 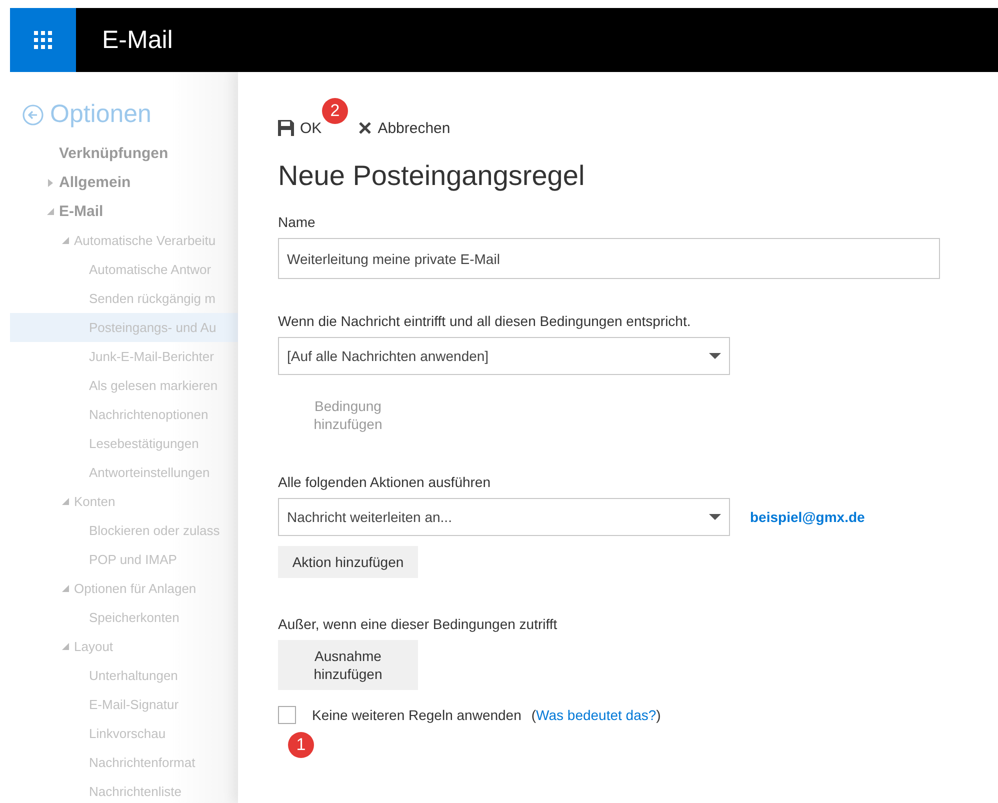 What do you see at coordinates (127, 733) in the screenshot?
I see `nav-item: Linkvorschau` at bounding box center [127, 733].